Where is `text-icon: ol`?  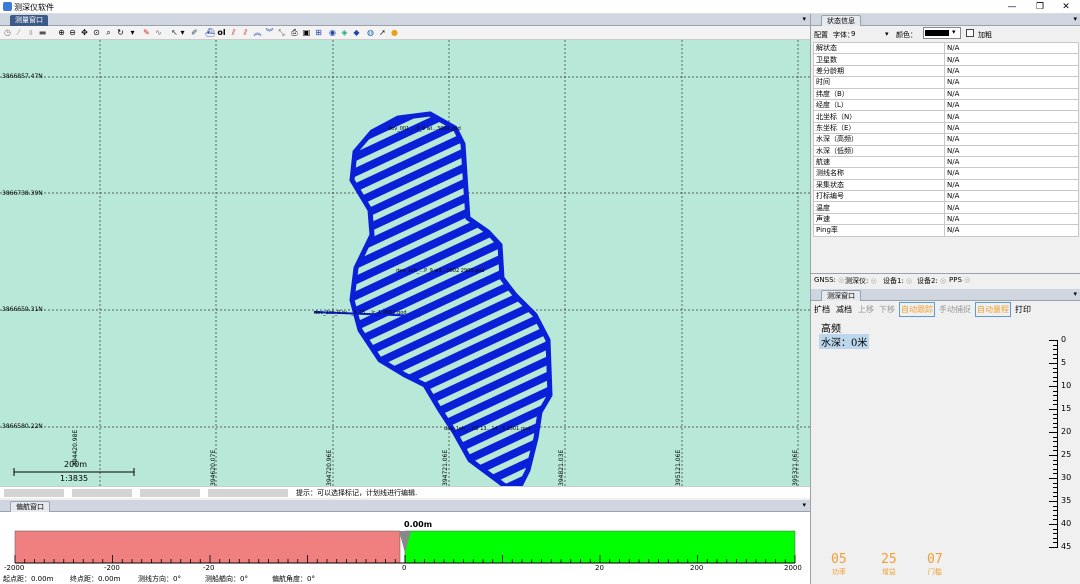
text-icon: ol is located at coordinates (221, 32).